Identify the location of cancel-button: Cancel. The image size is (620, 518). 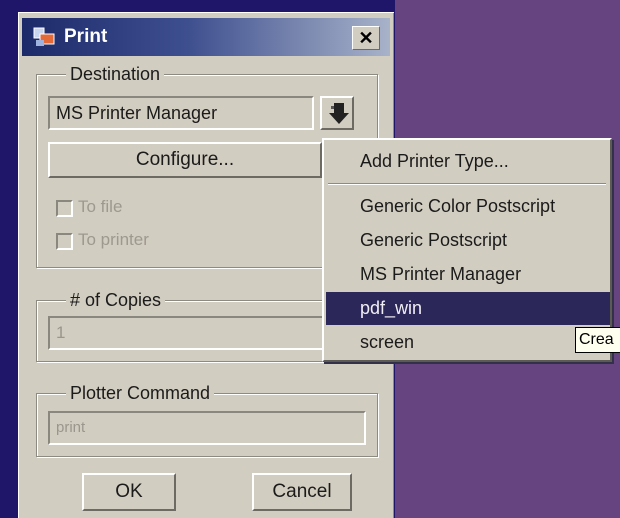
(302, 492).